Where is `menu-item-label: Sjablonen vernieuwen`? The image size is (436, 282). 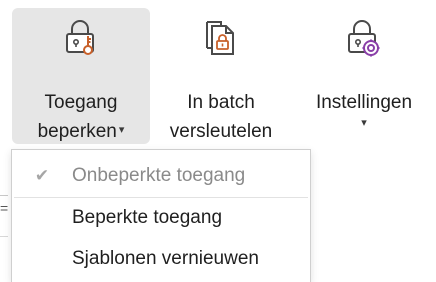 menu-item-label: Sjablonen vernieuwen is located at coordinates (165, 258).